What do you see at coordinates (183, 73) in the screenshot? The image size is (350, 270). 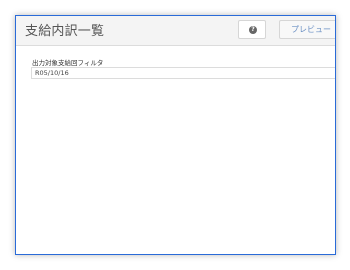 I see `payment-filter-input: R05/10/16` at bounding box center [183, 73].